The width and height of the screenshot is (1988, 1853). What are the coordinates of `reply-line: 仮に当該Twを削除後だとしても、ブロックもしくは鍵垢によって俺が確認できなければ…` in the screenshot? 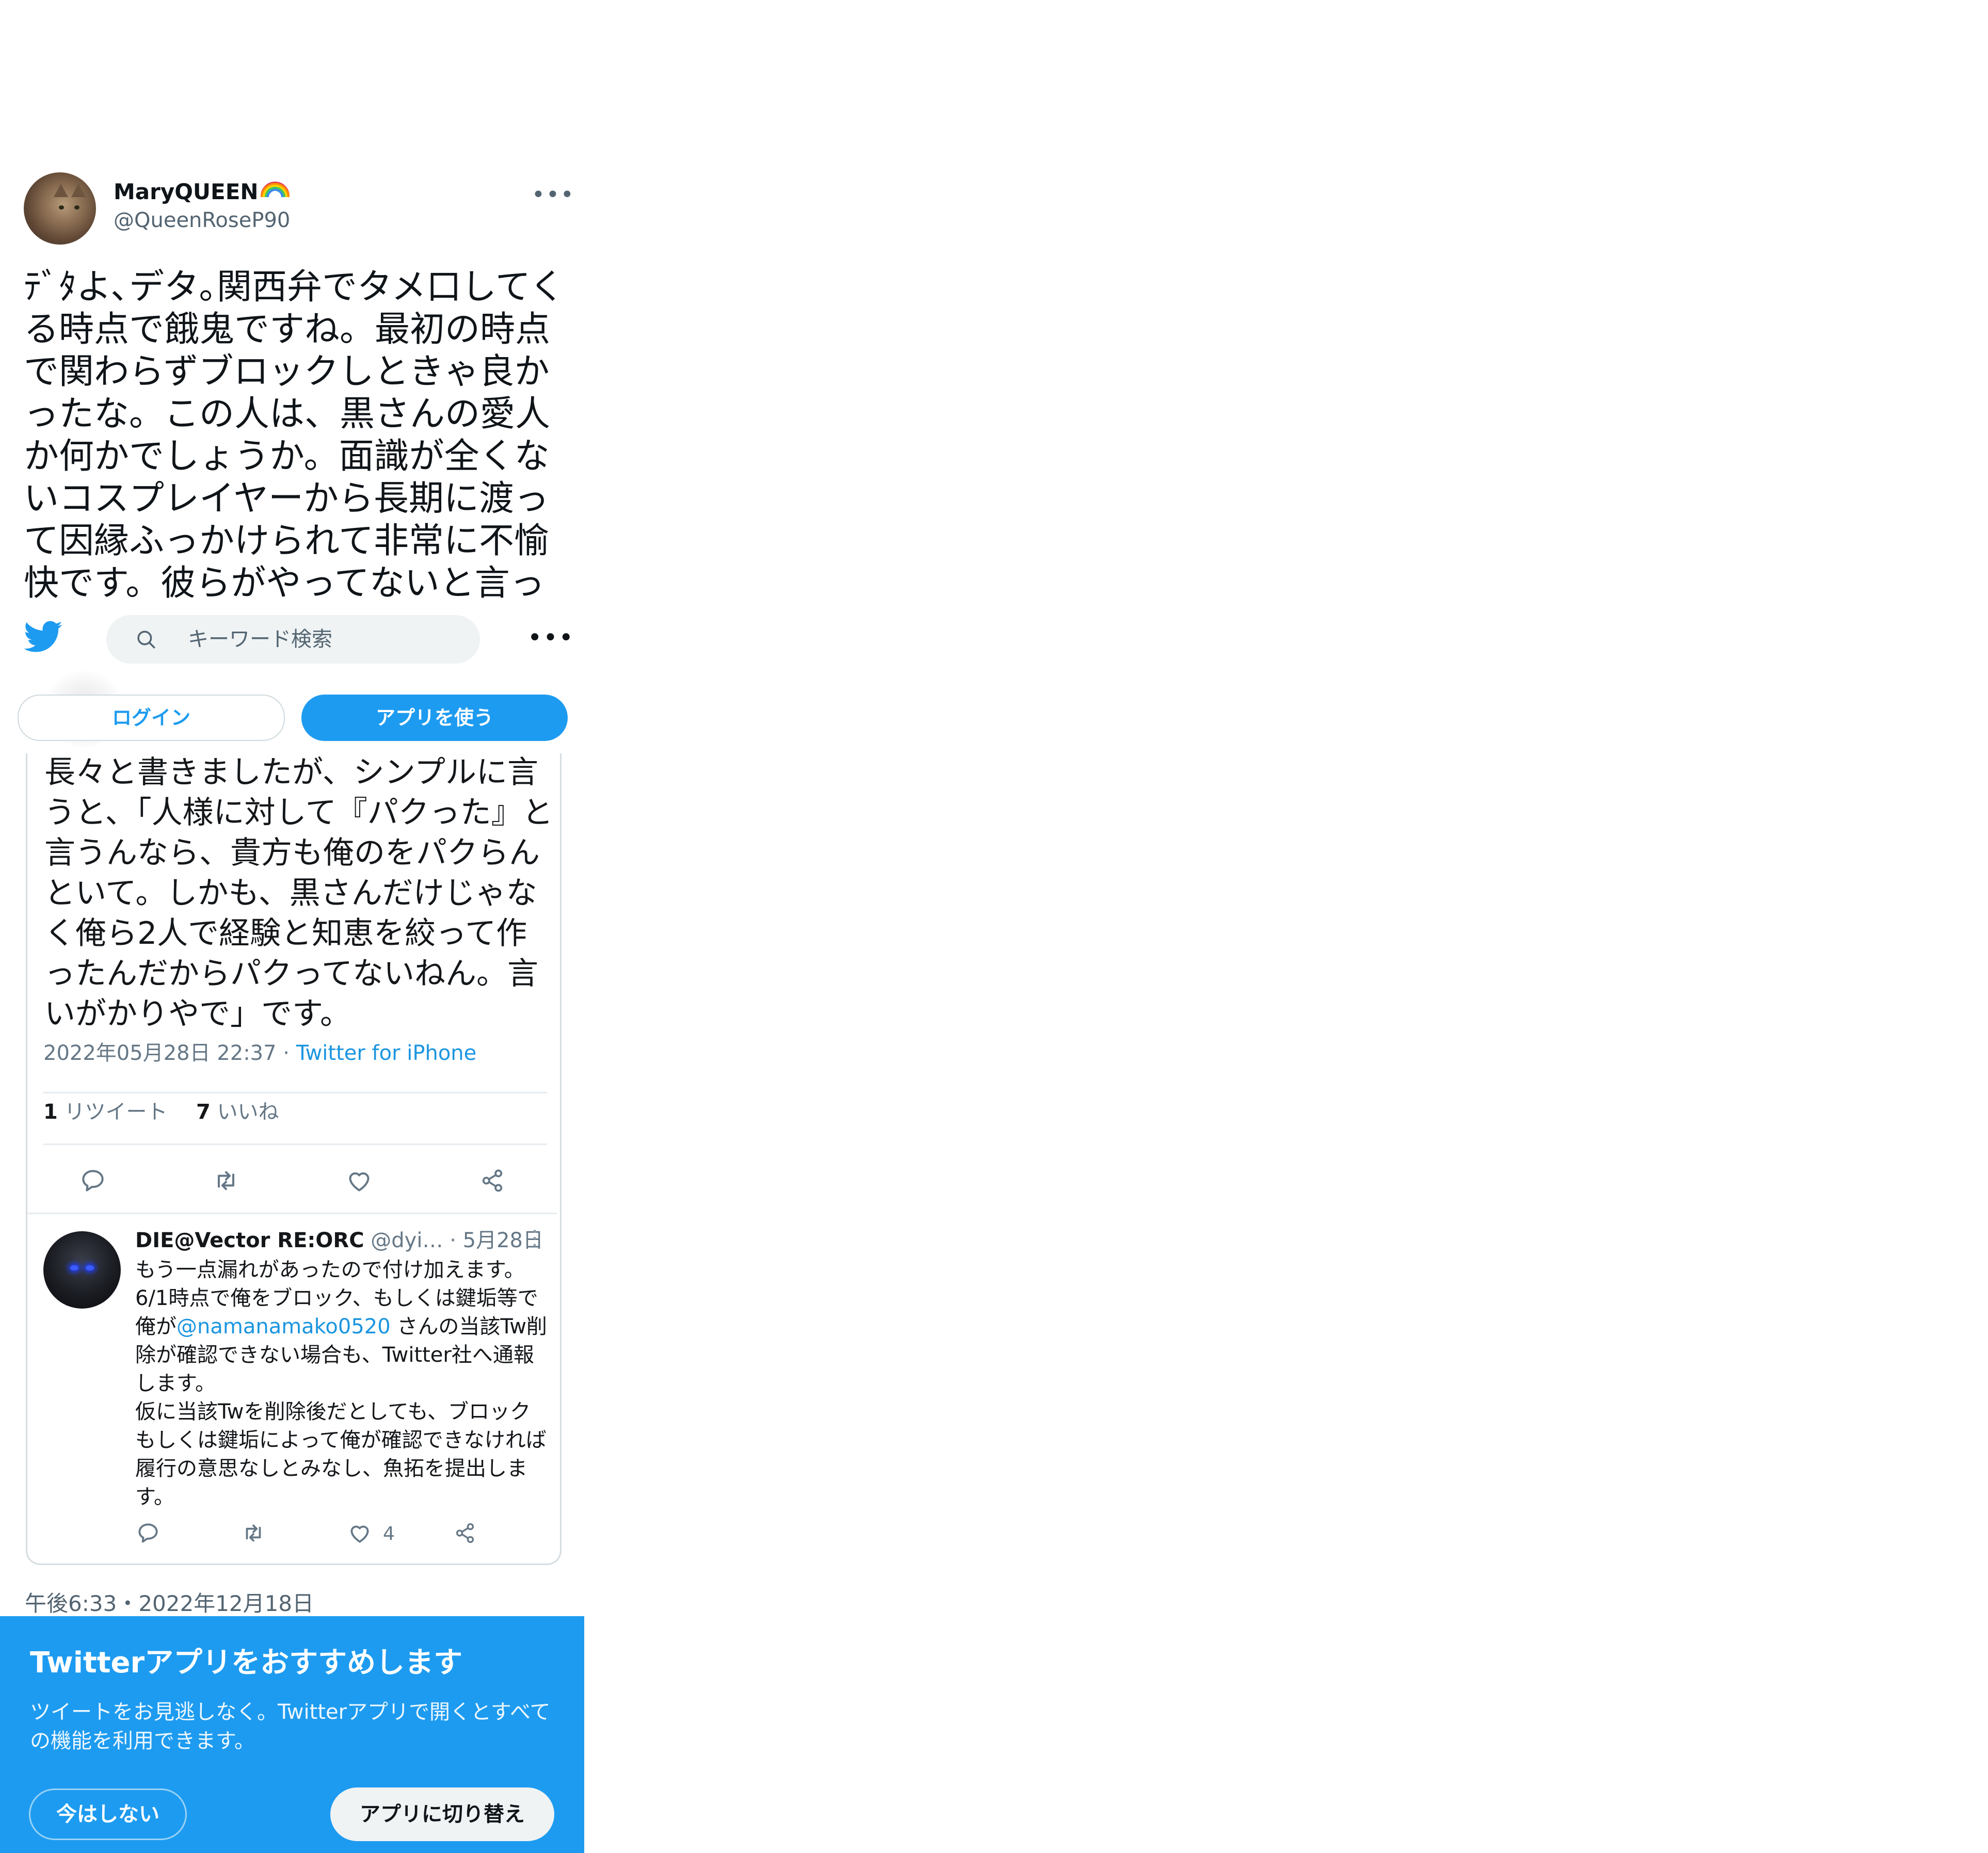 It's located at (341, 1454).